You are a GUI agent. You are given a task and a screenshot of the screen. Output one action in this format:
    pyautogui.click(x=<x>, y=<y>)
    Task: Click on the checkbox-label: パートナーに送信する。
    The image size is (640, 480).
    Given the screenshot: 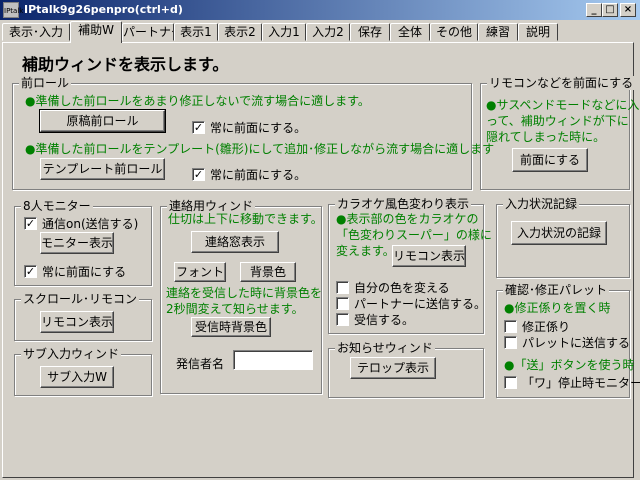 What is the action you would take?
    pyautogui.click(x=420, y=304)
    